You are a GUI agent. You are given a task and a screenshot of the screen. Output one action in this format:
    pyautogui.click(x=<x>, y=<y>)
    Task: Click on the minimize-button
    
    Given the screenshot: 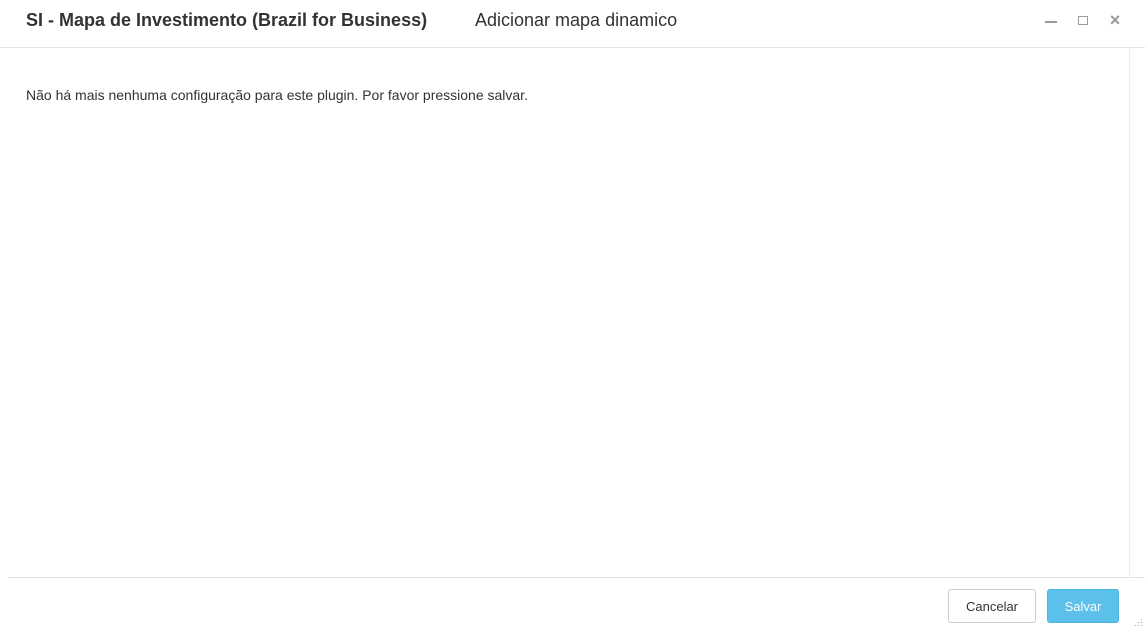 What is the action you would take?
    pyautogui.click(x=1051, y=20)
    